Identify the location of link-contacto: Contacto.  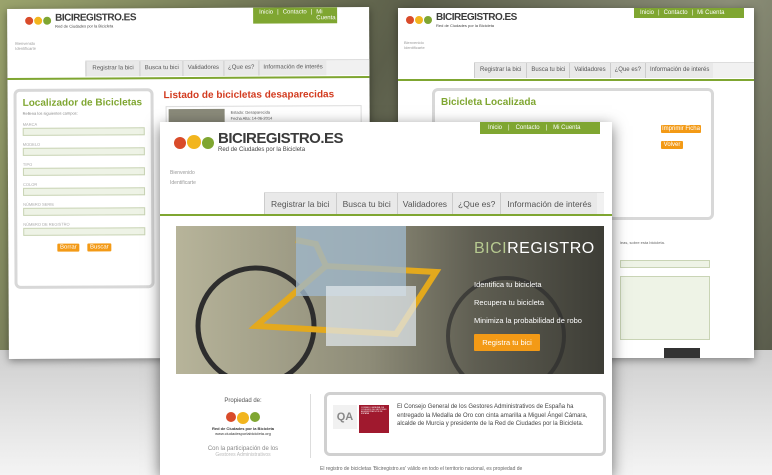
(295, 15).